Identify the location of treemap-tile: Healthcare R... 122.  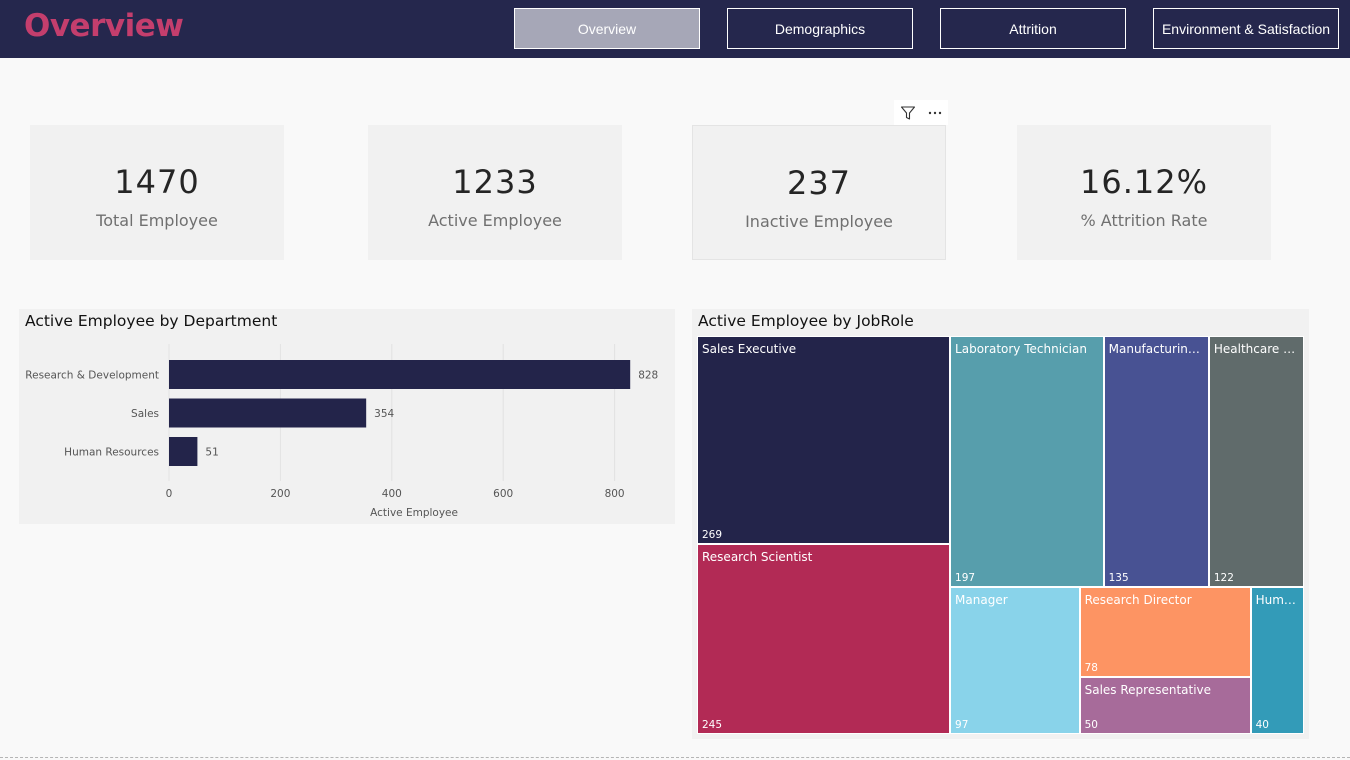
(1256, 462).